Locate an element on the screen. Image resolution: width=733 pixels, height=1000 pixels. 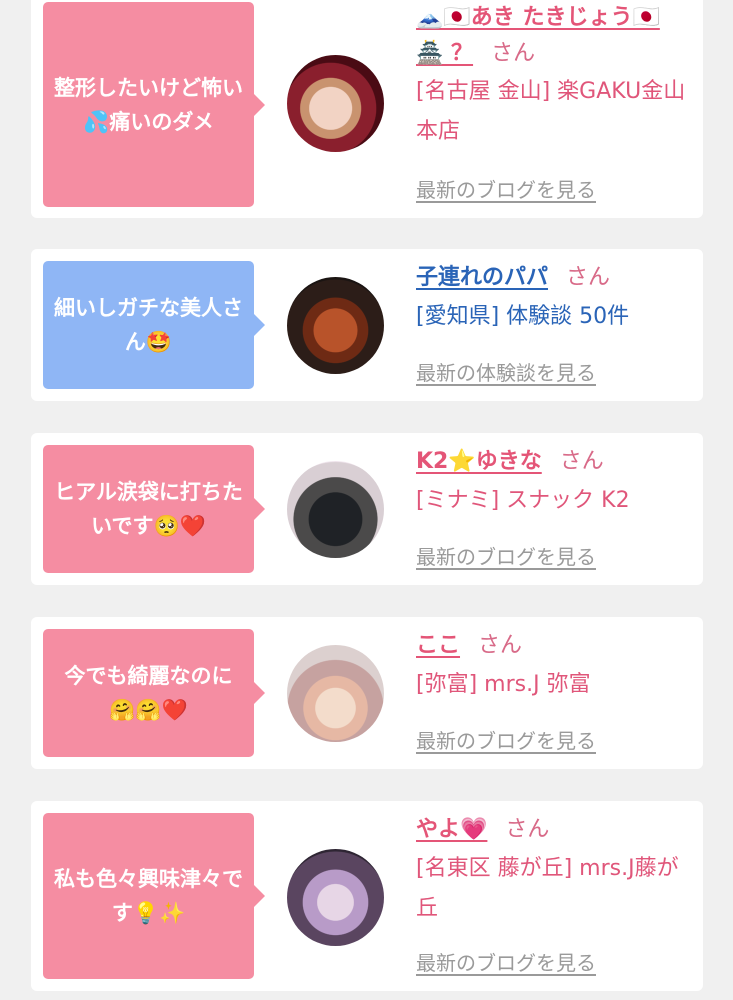
comment-bubble: 細いしガチな美人さん🤩 is located at coordinates (154, 325).